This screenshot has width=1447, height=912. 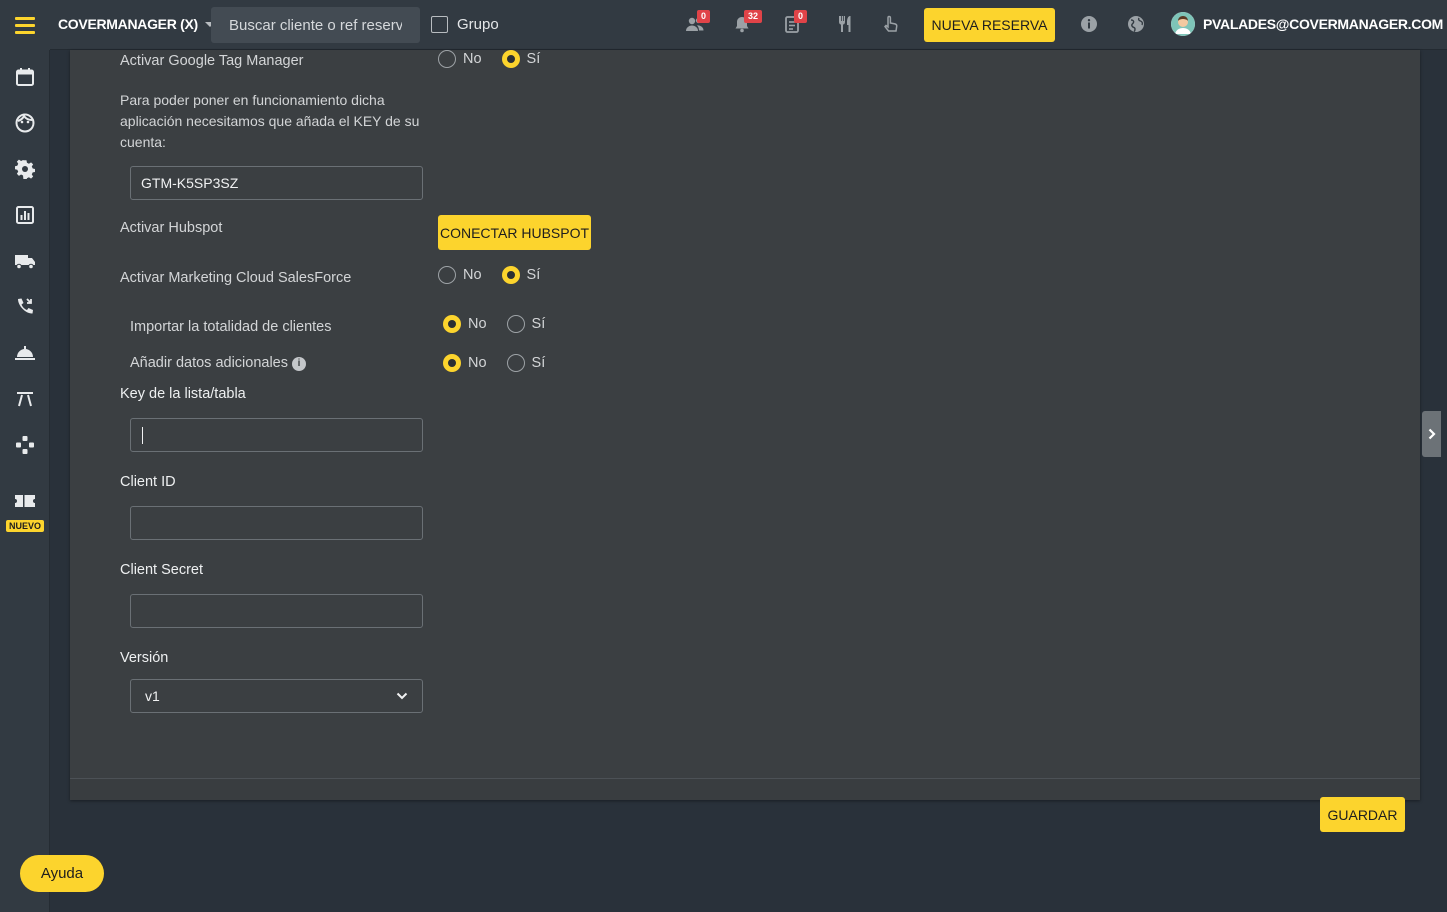 I want to click on account-selector: COVERMANAGER (X), so click(x=136, y=24).